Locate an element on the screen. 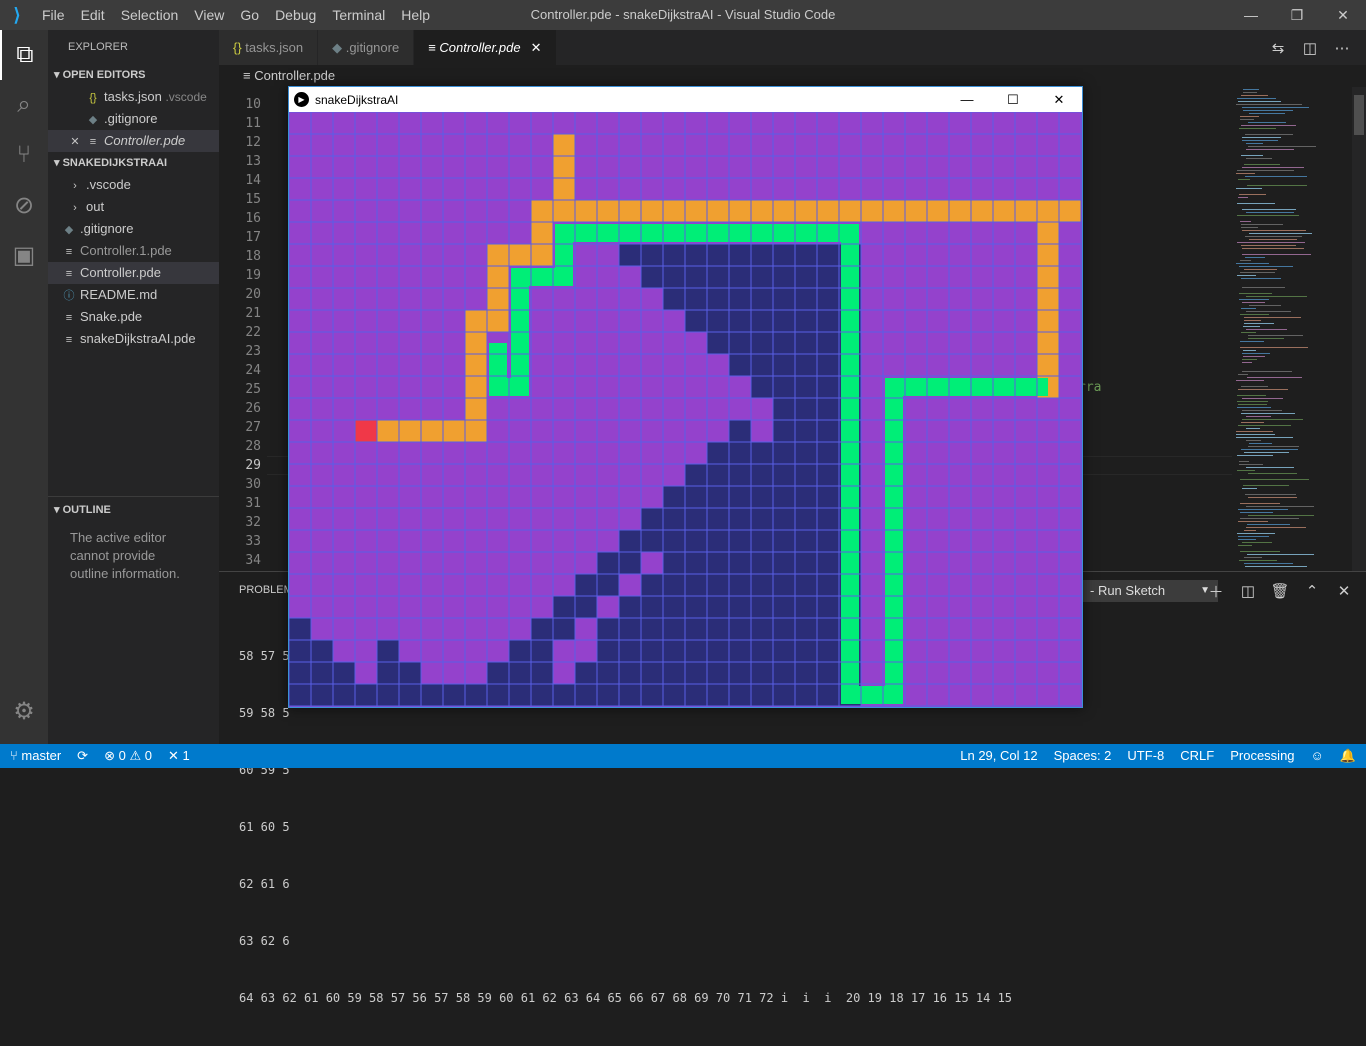 This screenshot has height=1046, width=1366. maximize-icon: ☐ is located at coordinates (1013, 99).